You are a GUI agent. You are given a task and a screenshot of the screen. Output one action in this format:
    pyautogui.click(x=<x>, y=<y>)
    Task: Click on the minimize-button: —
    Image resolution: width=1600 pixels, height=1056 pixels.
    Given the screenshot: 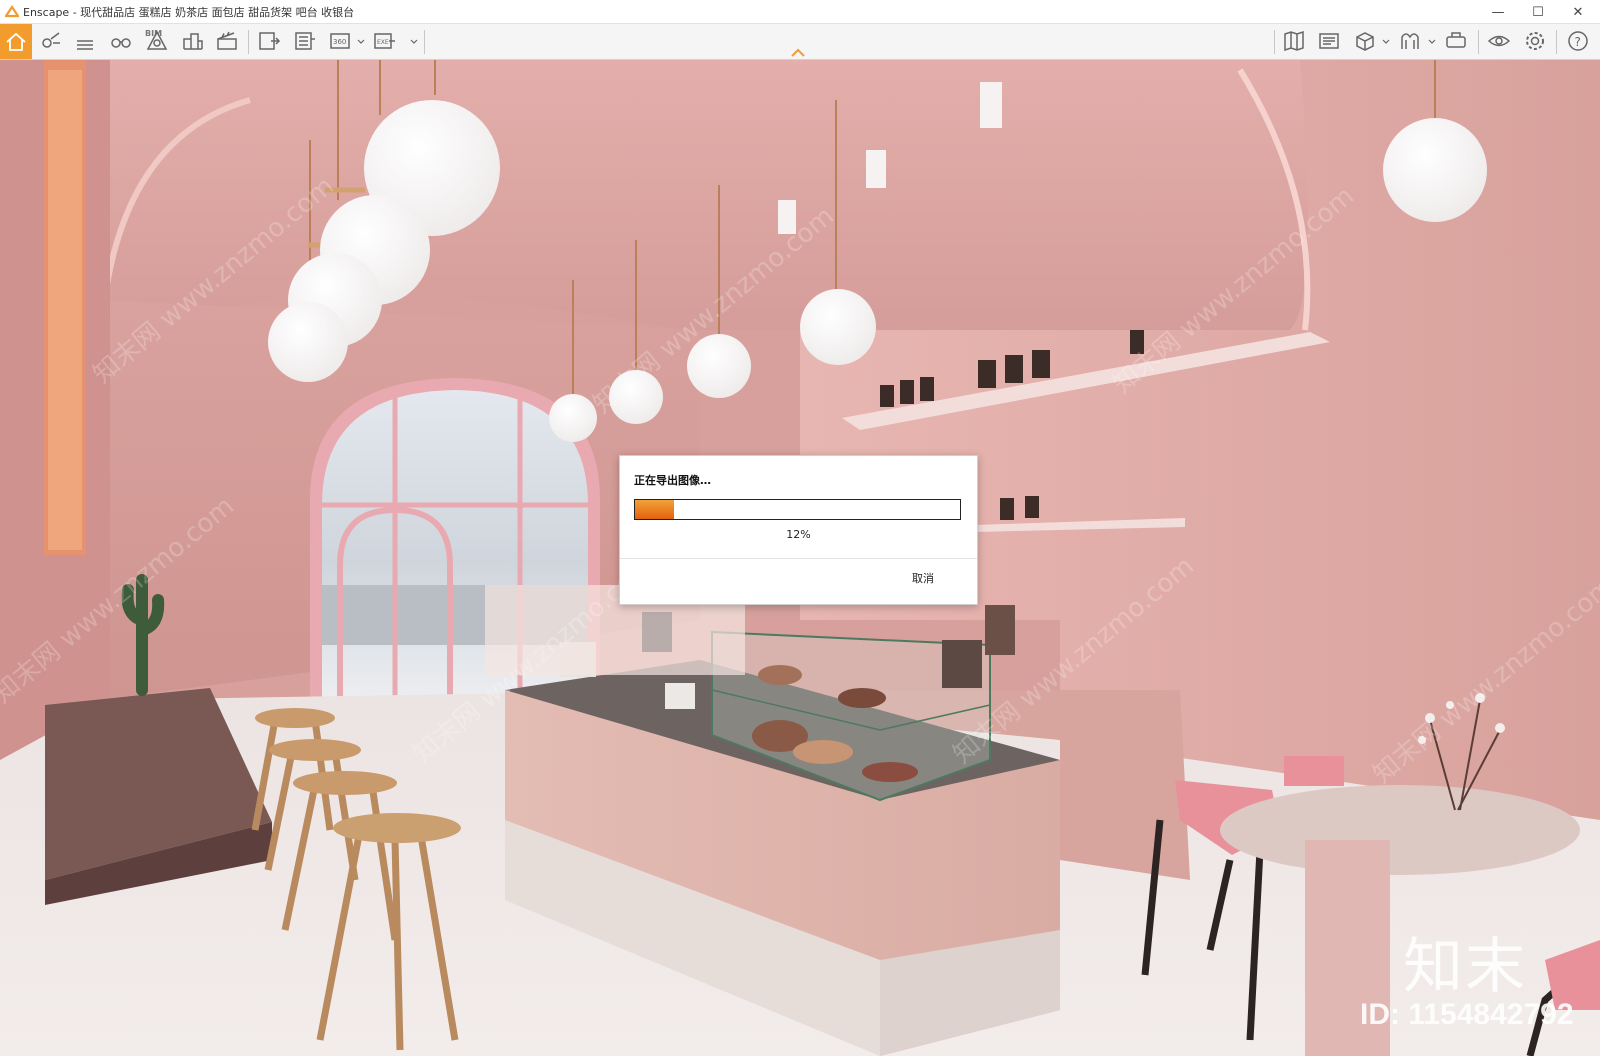 What is the action you would take?
    pyautogui.click(x=1498, y=12)
    